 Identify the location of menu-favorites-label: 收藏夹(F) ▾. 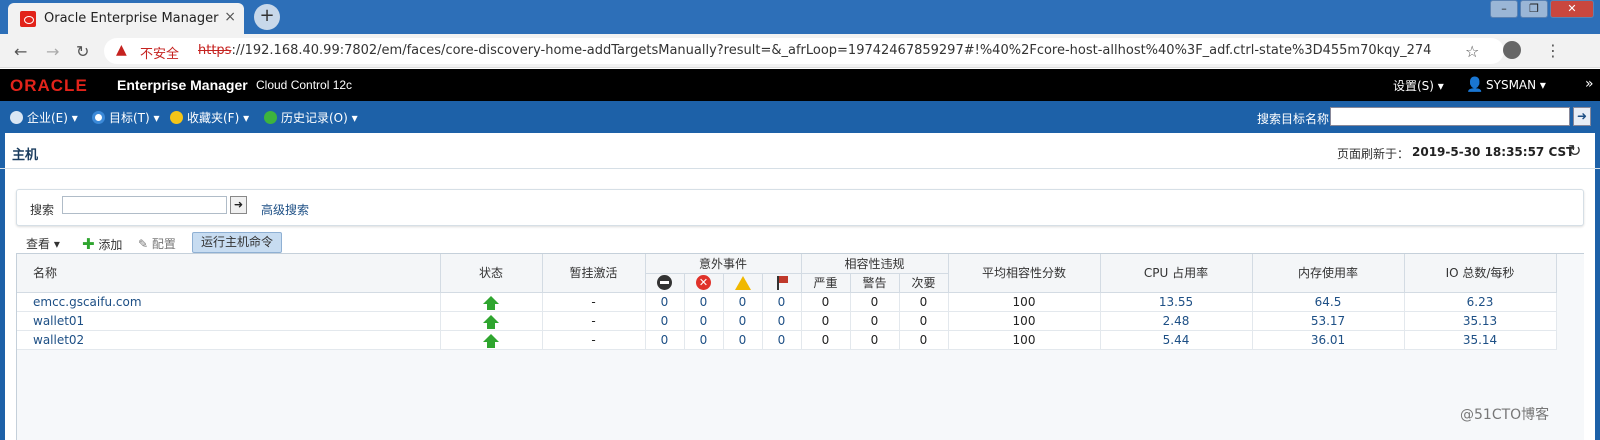
(218, 118).